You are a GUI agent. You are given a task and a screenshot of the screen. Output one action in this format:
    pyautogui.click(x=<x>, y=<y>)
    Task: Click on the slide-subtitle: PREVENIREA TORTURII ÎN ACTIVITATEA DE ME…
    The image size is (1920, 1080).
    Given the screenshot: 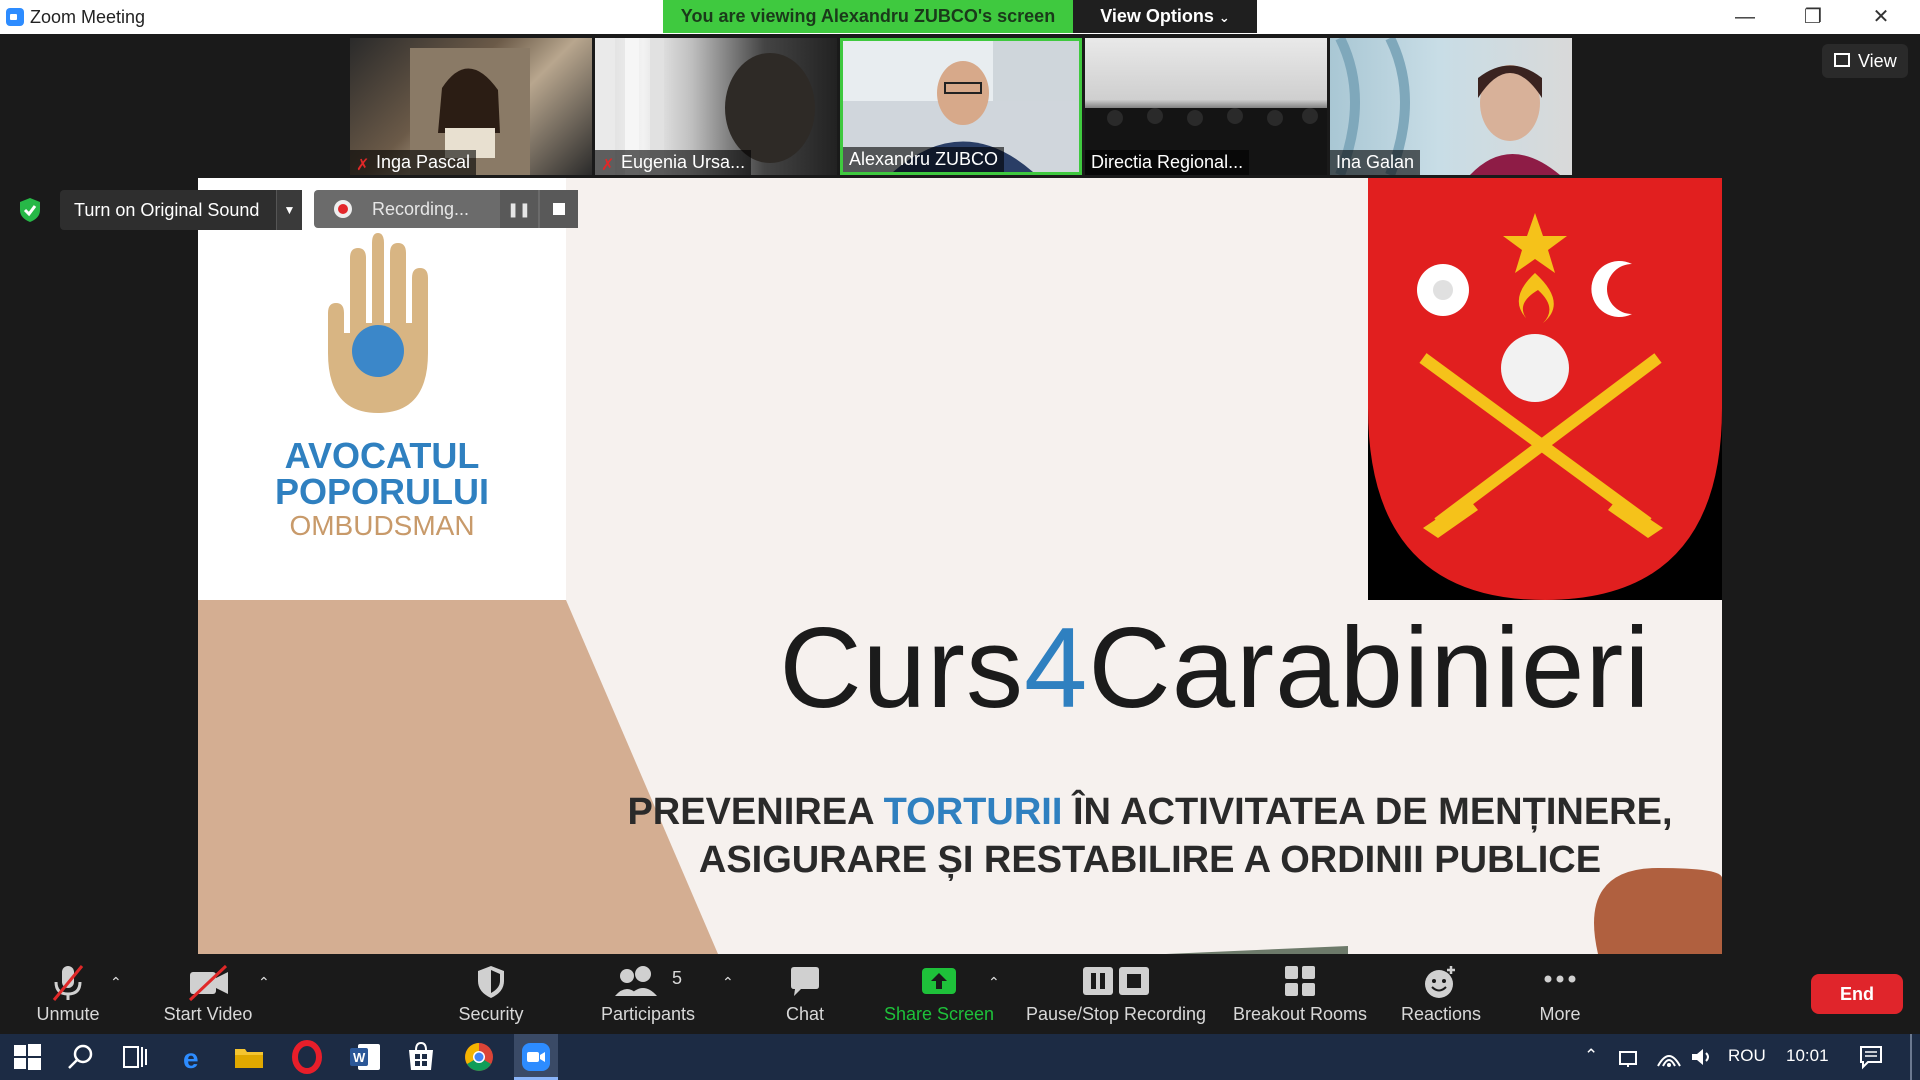 What is the action you would take?
    pyautogui.click(x=1150, y=836)
    